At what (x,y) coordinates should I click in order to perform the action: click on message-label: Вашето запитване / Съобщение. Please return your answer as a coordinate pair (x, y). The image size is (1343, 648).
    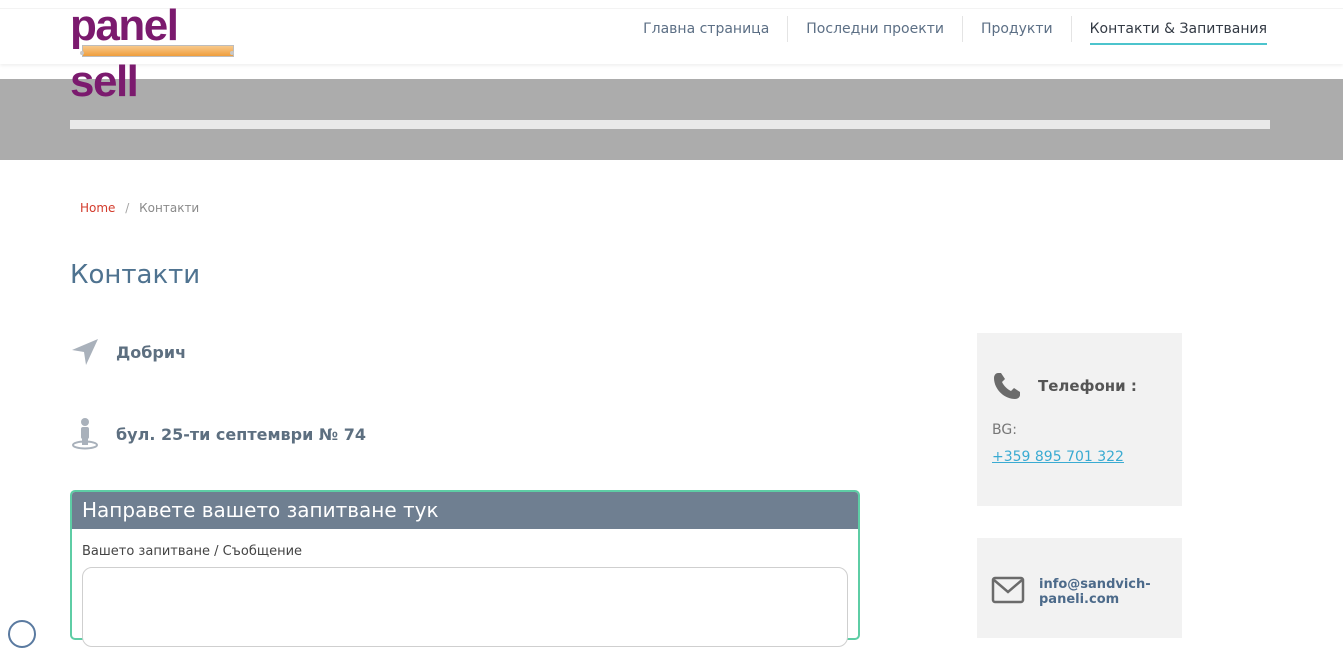
    Looking at the image, I should click on (192, 551).